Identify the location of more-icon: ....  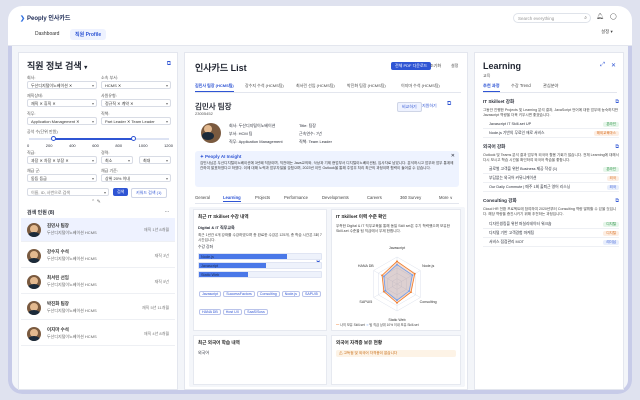
(167, 211).